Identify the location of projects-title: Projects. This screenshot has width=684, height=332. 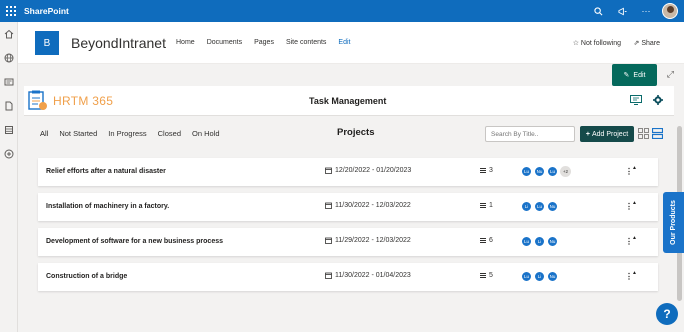
(356, 132).